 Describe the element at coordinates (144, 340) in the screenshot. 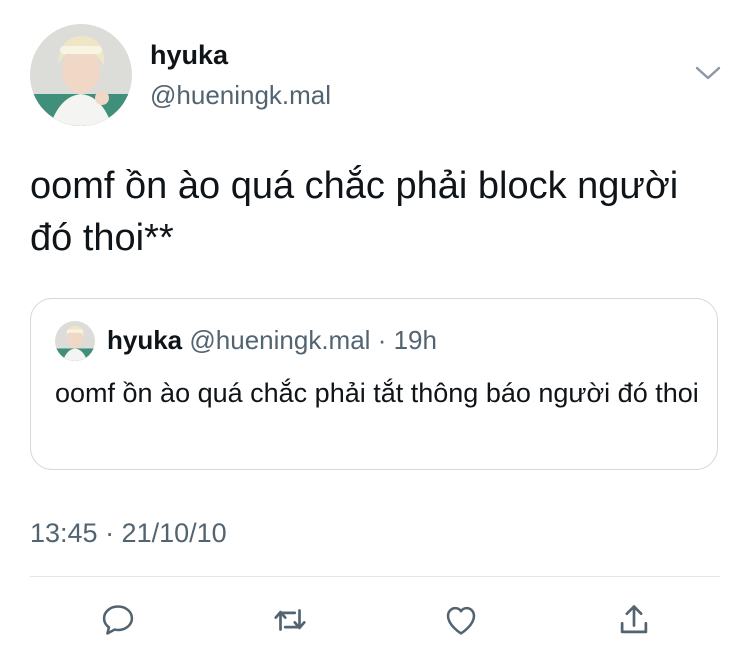

I see `quoted-display-name: hyuka` at that location.